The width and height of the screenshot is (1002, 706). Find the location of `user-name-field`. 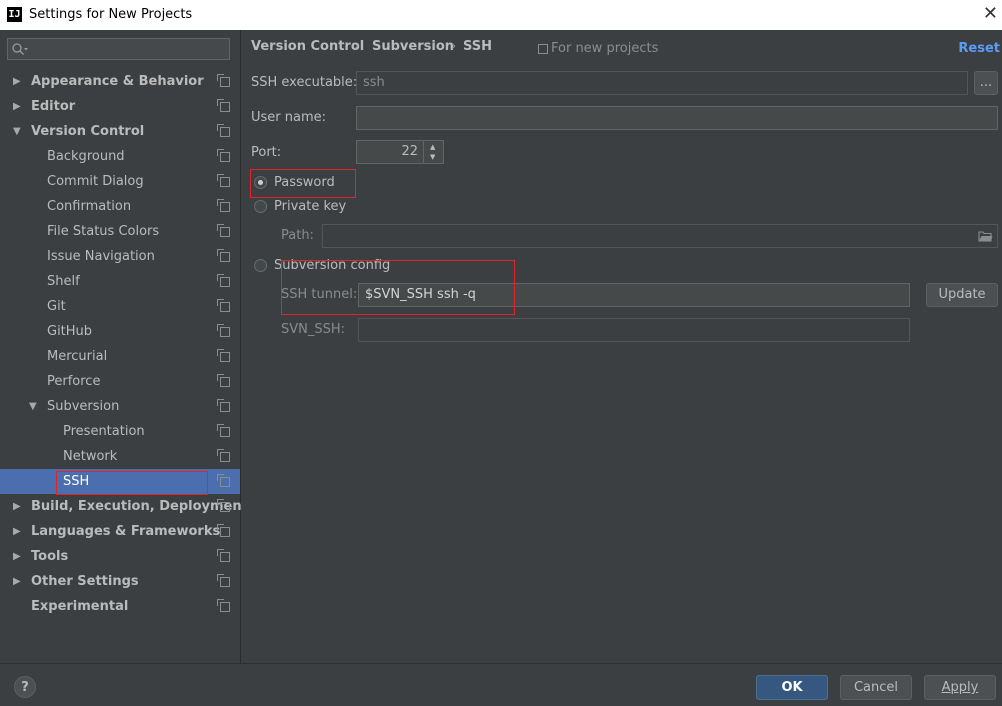

user-name-field is located at coordinates (677, 118).